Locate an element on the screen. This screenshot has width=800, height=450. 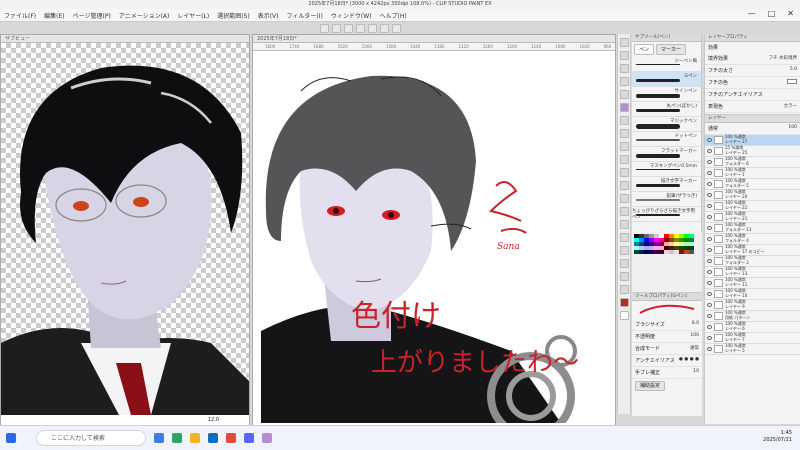
snap-icon is located at coordinates (396, 28).